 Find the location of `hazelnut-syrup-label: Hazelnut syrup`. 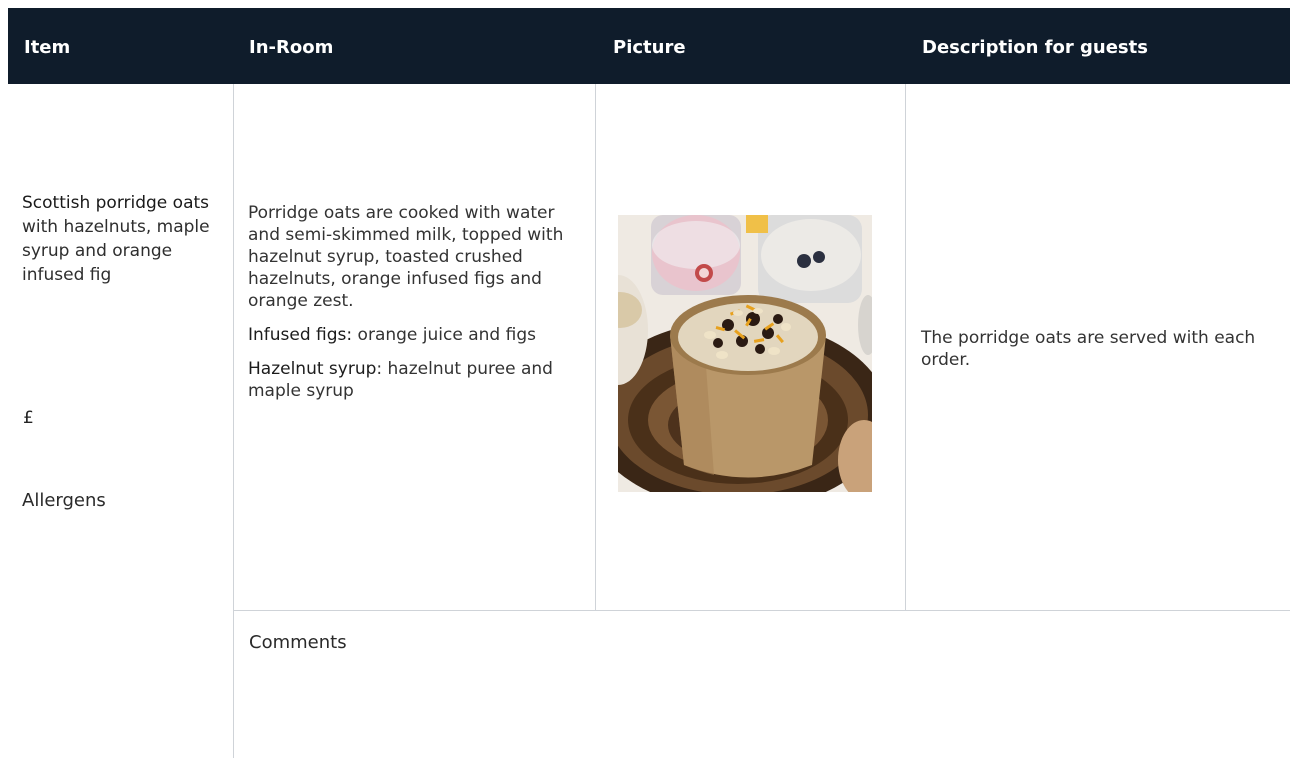

hazelnut-syrup-label: Hazelnut syrup is located at coordinates (312, 369).